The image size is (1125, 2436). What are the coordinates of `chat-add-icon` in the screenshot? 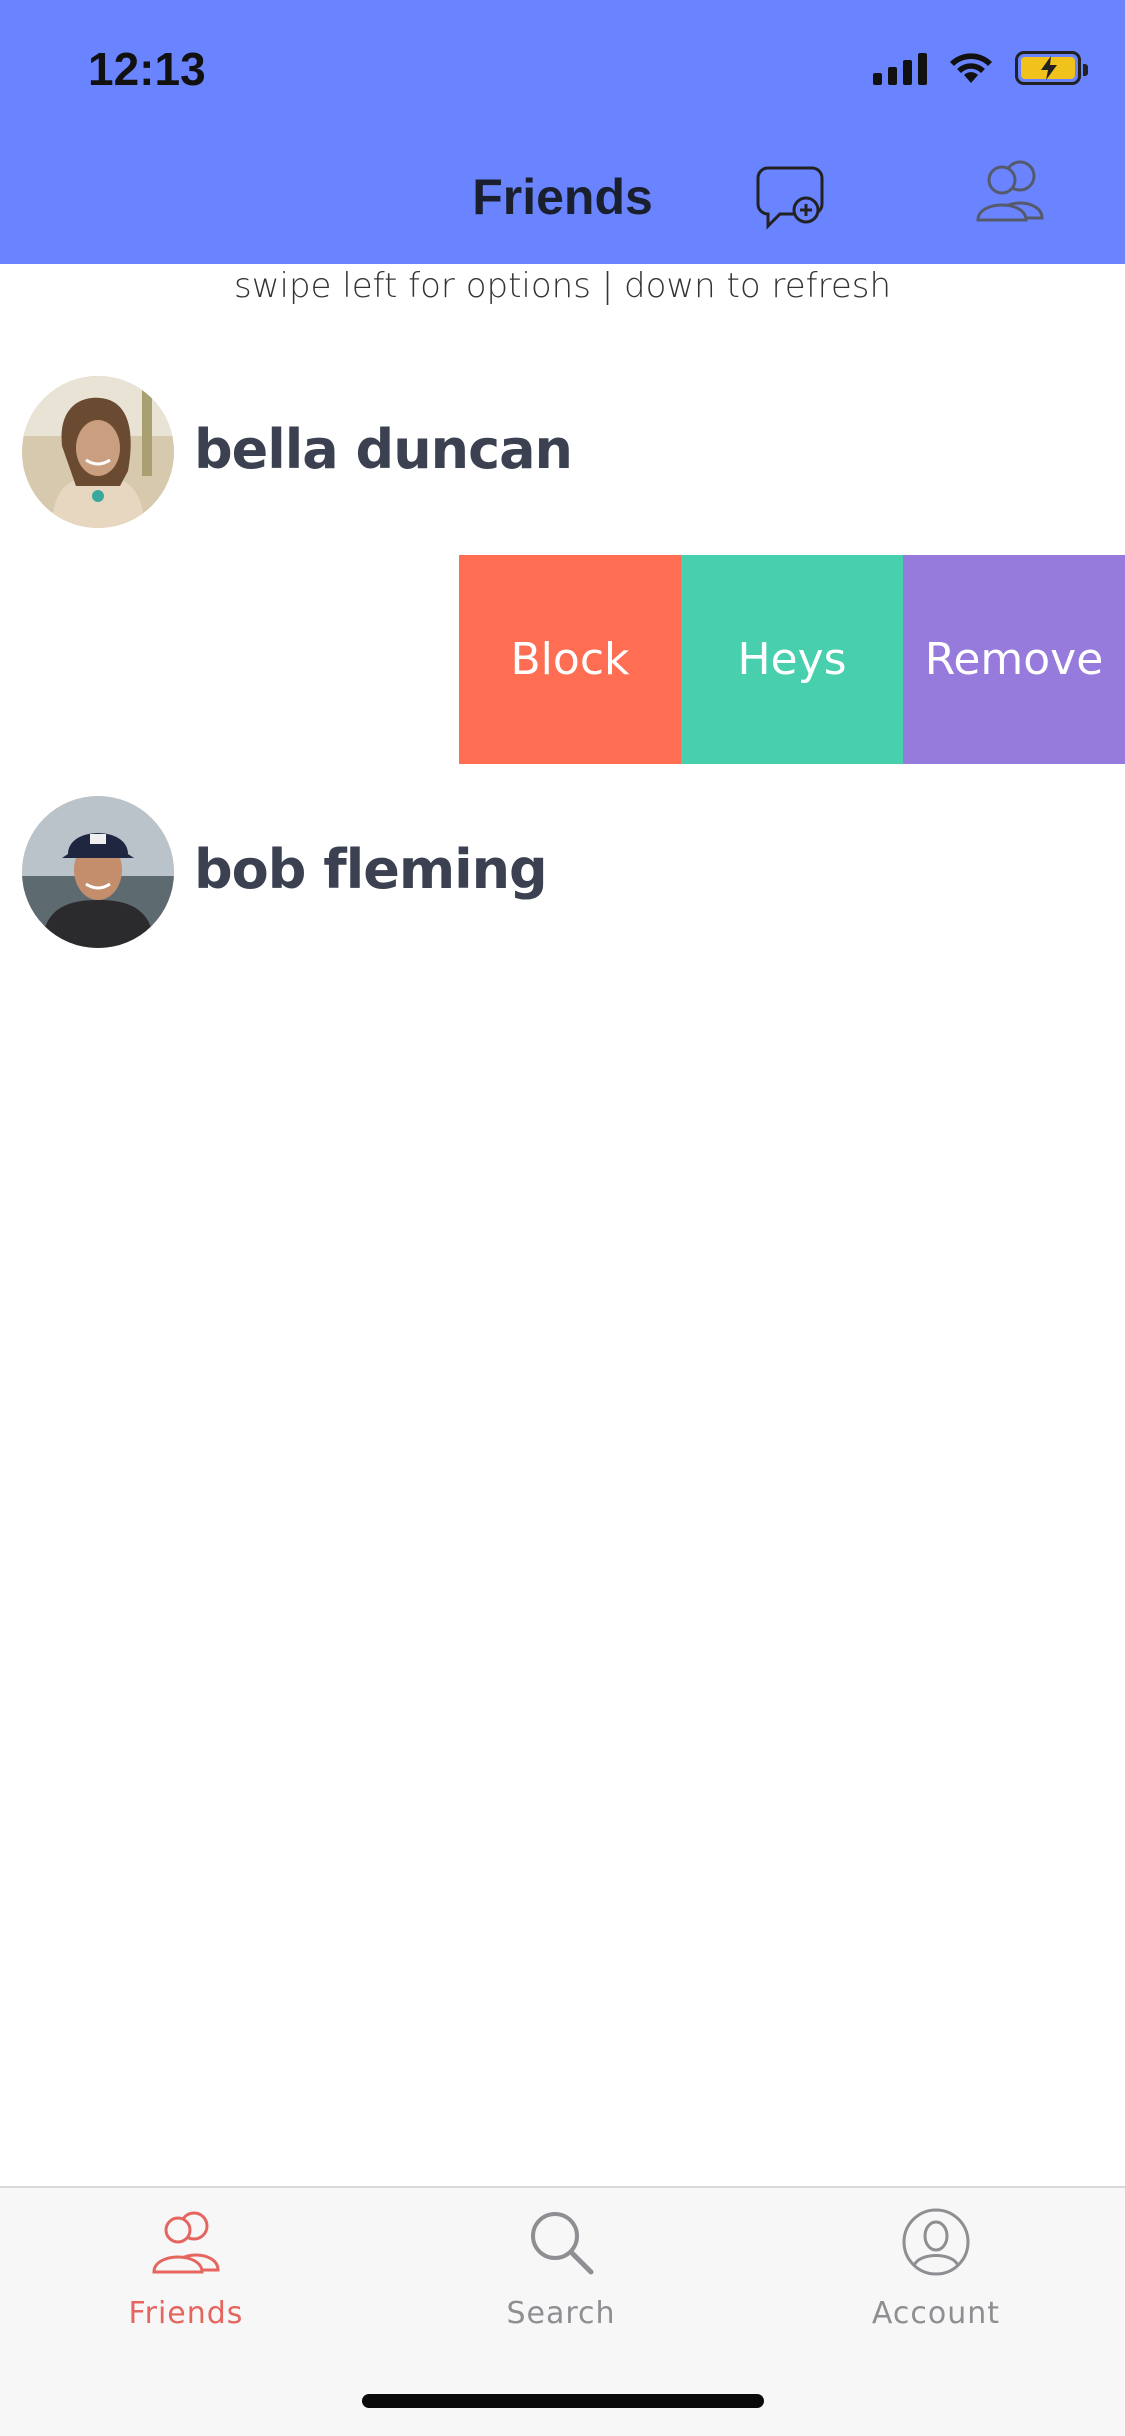 It's located at (790, 198).